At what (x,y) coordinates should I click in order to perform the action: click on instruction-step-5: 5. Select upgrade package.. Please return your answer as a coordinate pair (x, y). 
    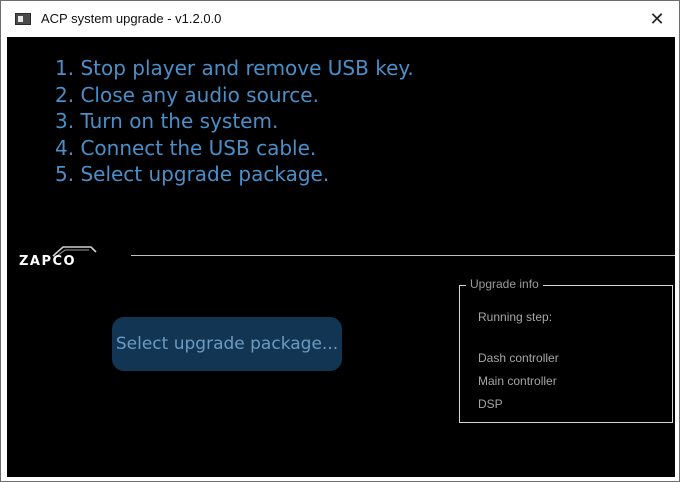
    Looking at the image, I should click on (192, 174).